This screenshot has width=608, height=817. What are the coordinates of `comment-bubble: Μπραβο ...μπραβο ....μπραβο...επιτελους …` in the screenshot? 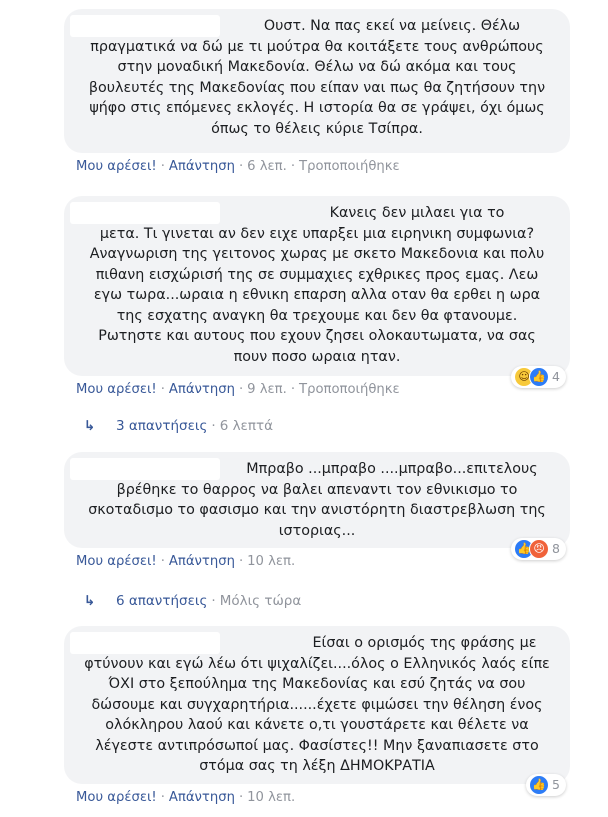 It's located at (317, 506).